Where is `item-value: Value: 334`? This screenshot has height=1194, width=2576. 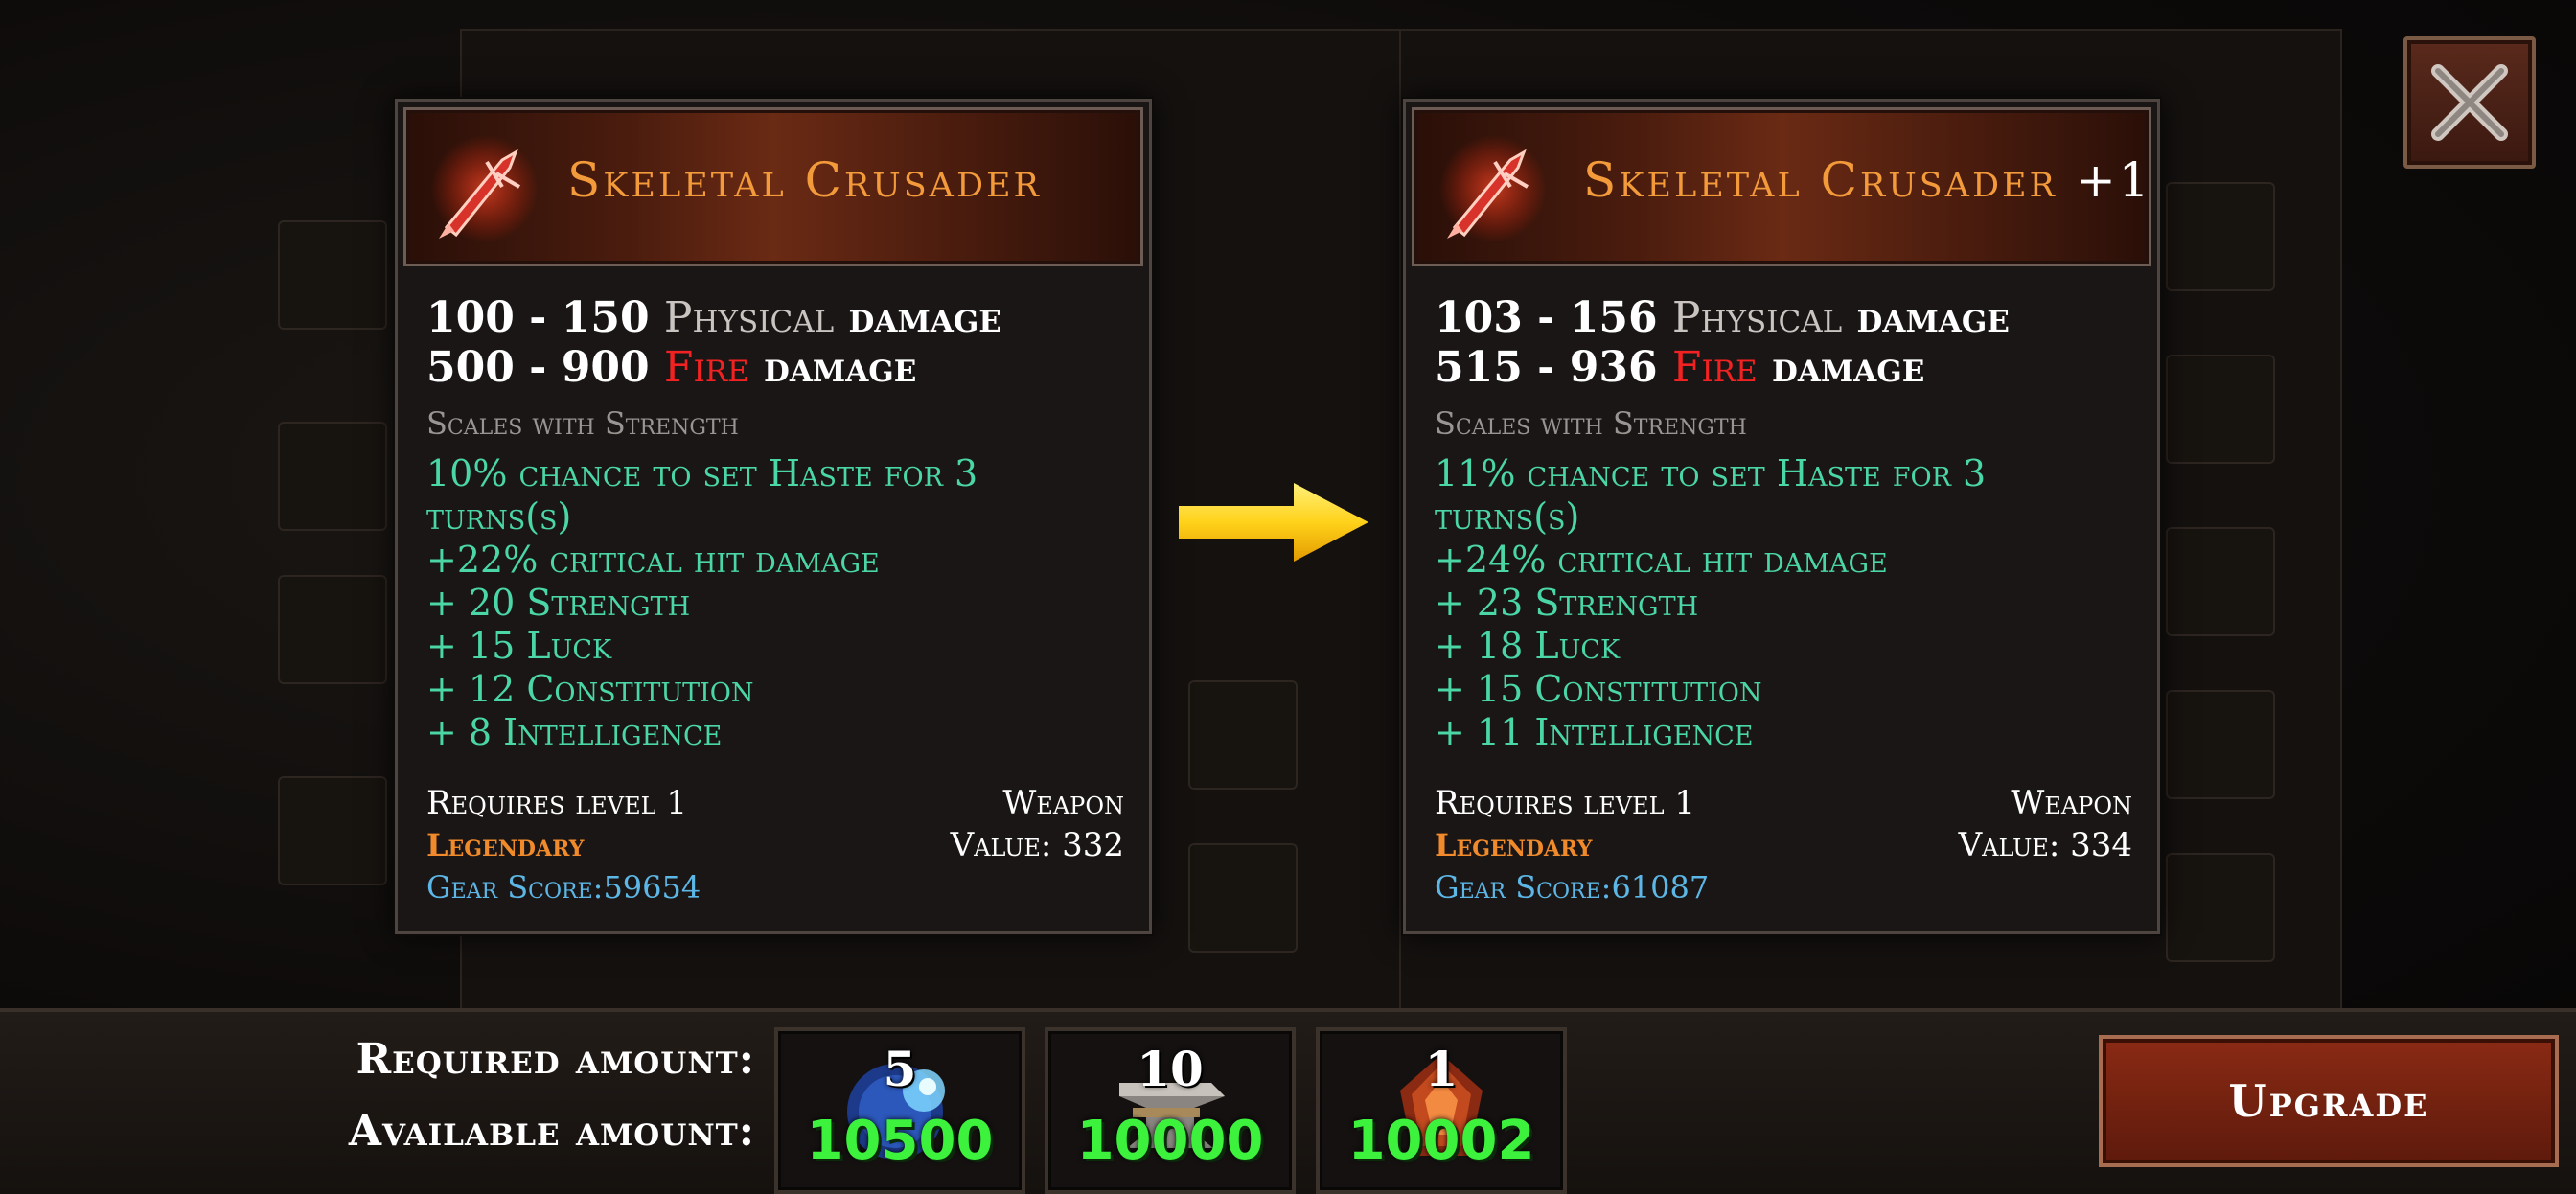 item-value: Value: 334 is located at coordinates (2045, 845).